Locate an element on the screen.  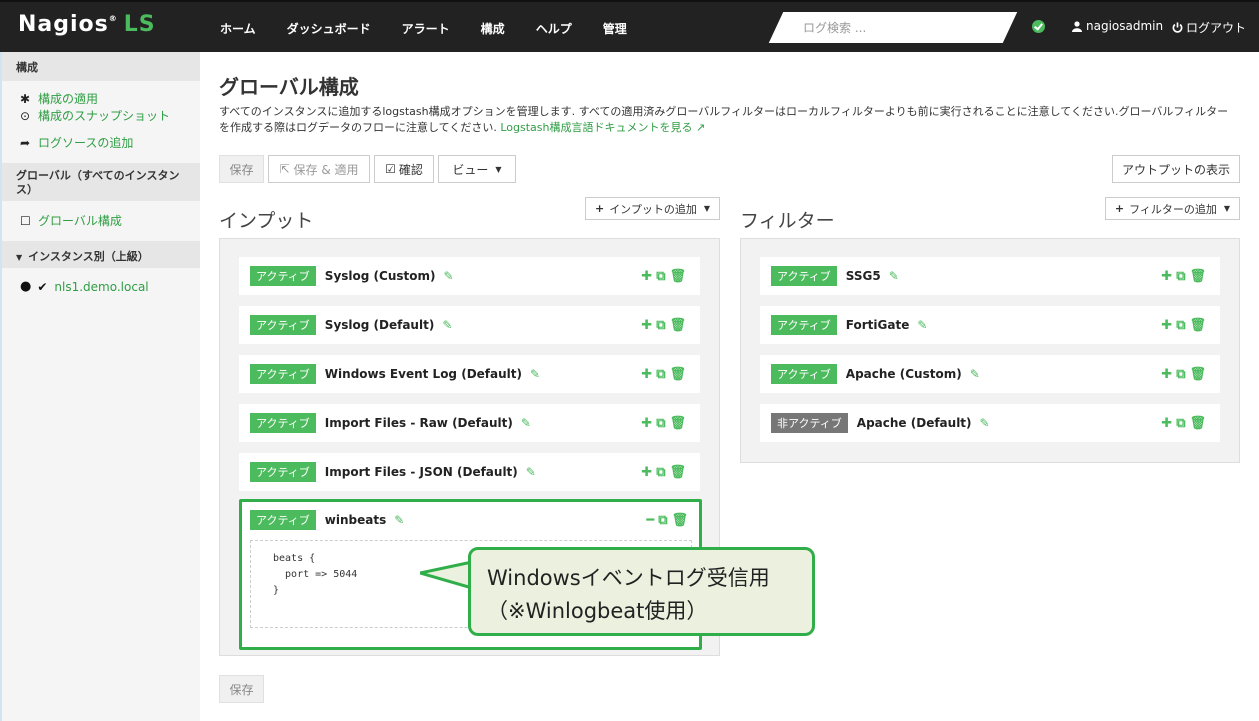
inputs-title: インプット is located at coordinates (266, 221).